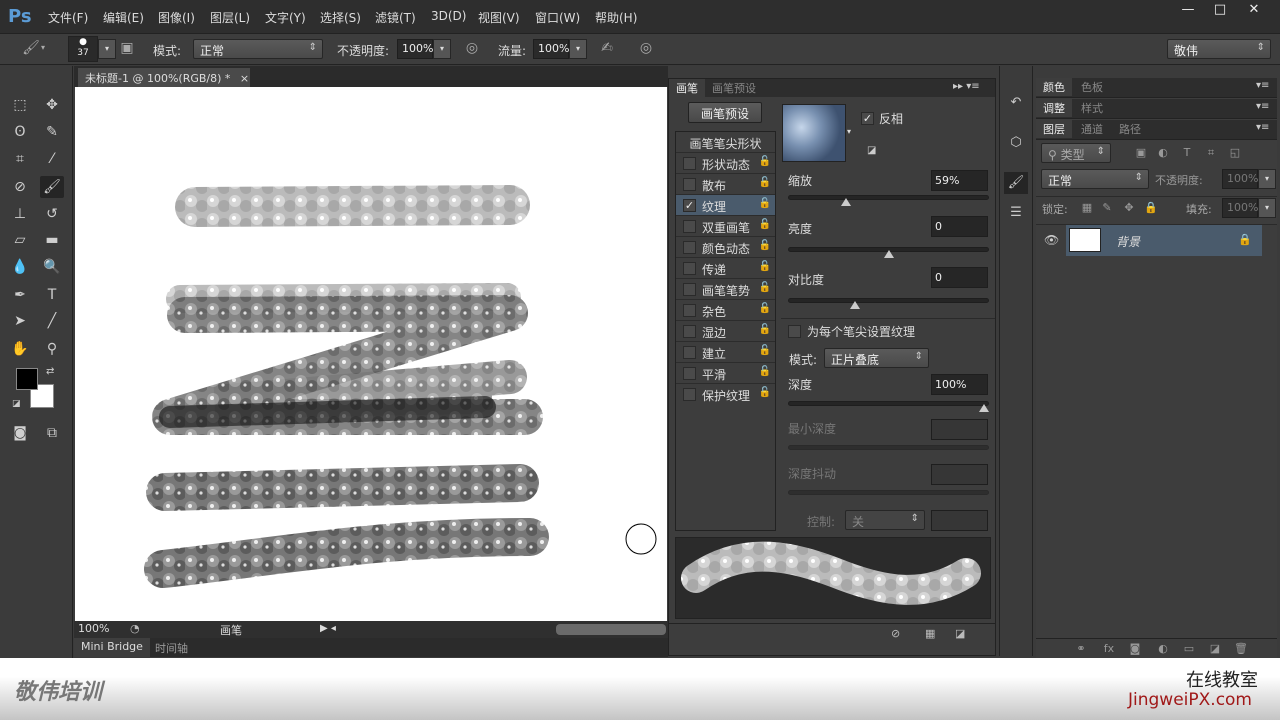 This screenshot has width=1280, height=720. Describe the element at coordinates (20, 267) in the screenshot. I see `blur-icon: 💧` at that location.